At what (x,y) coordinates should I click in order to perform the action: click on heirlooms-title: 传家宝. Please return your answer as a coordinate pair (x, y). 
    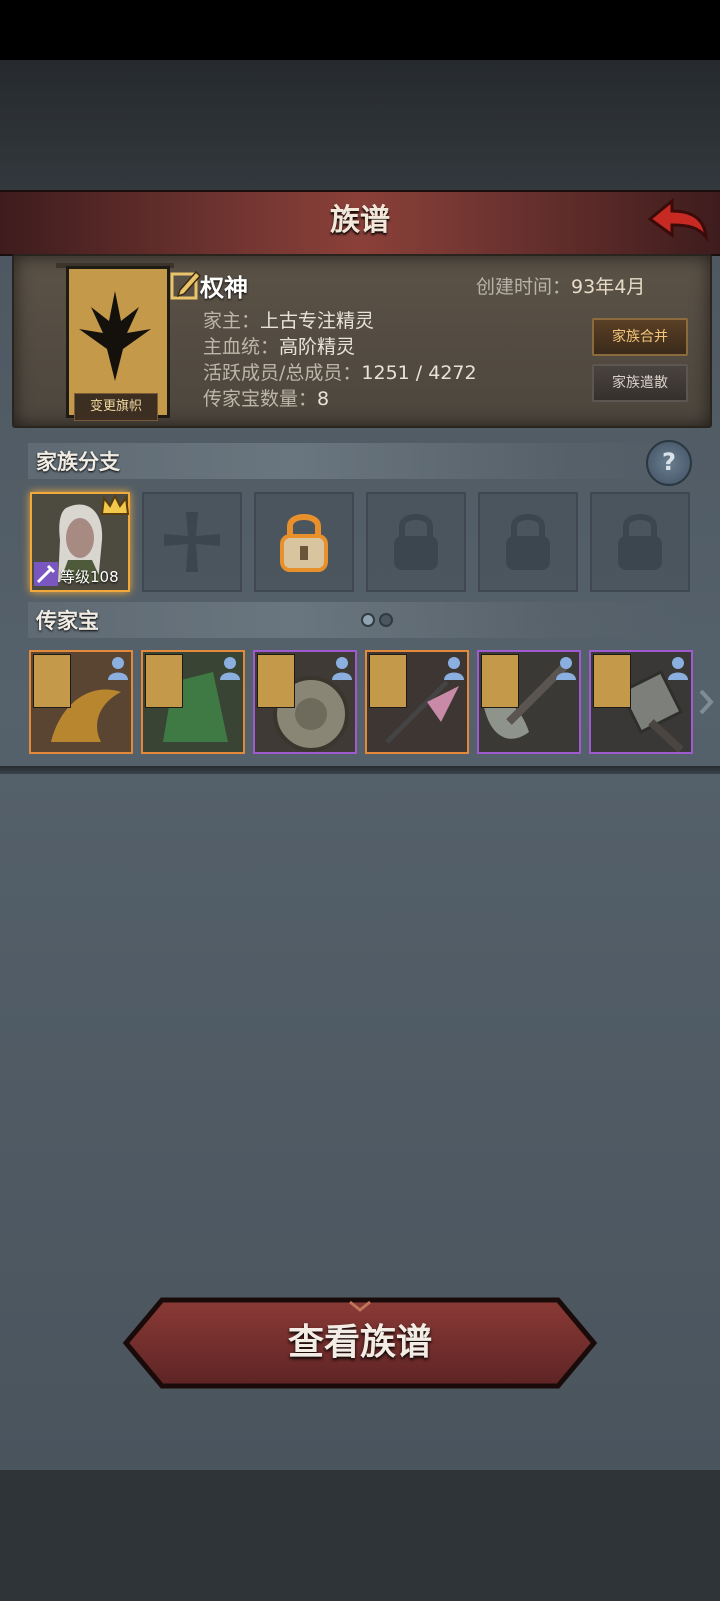
    Looking at the image, I should click on (67, 621).